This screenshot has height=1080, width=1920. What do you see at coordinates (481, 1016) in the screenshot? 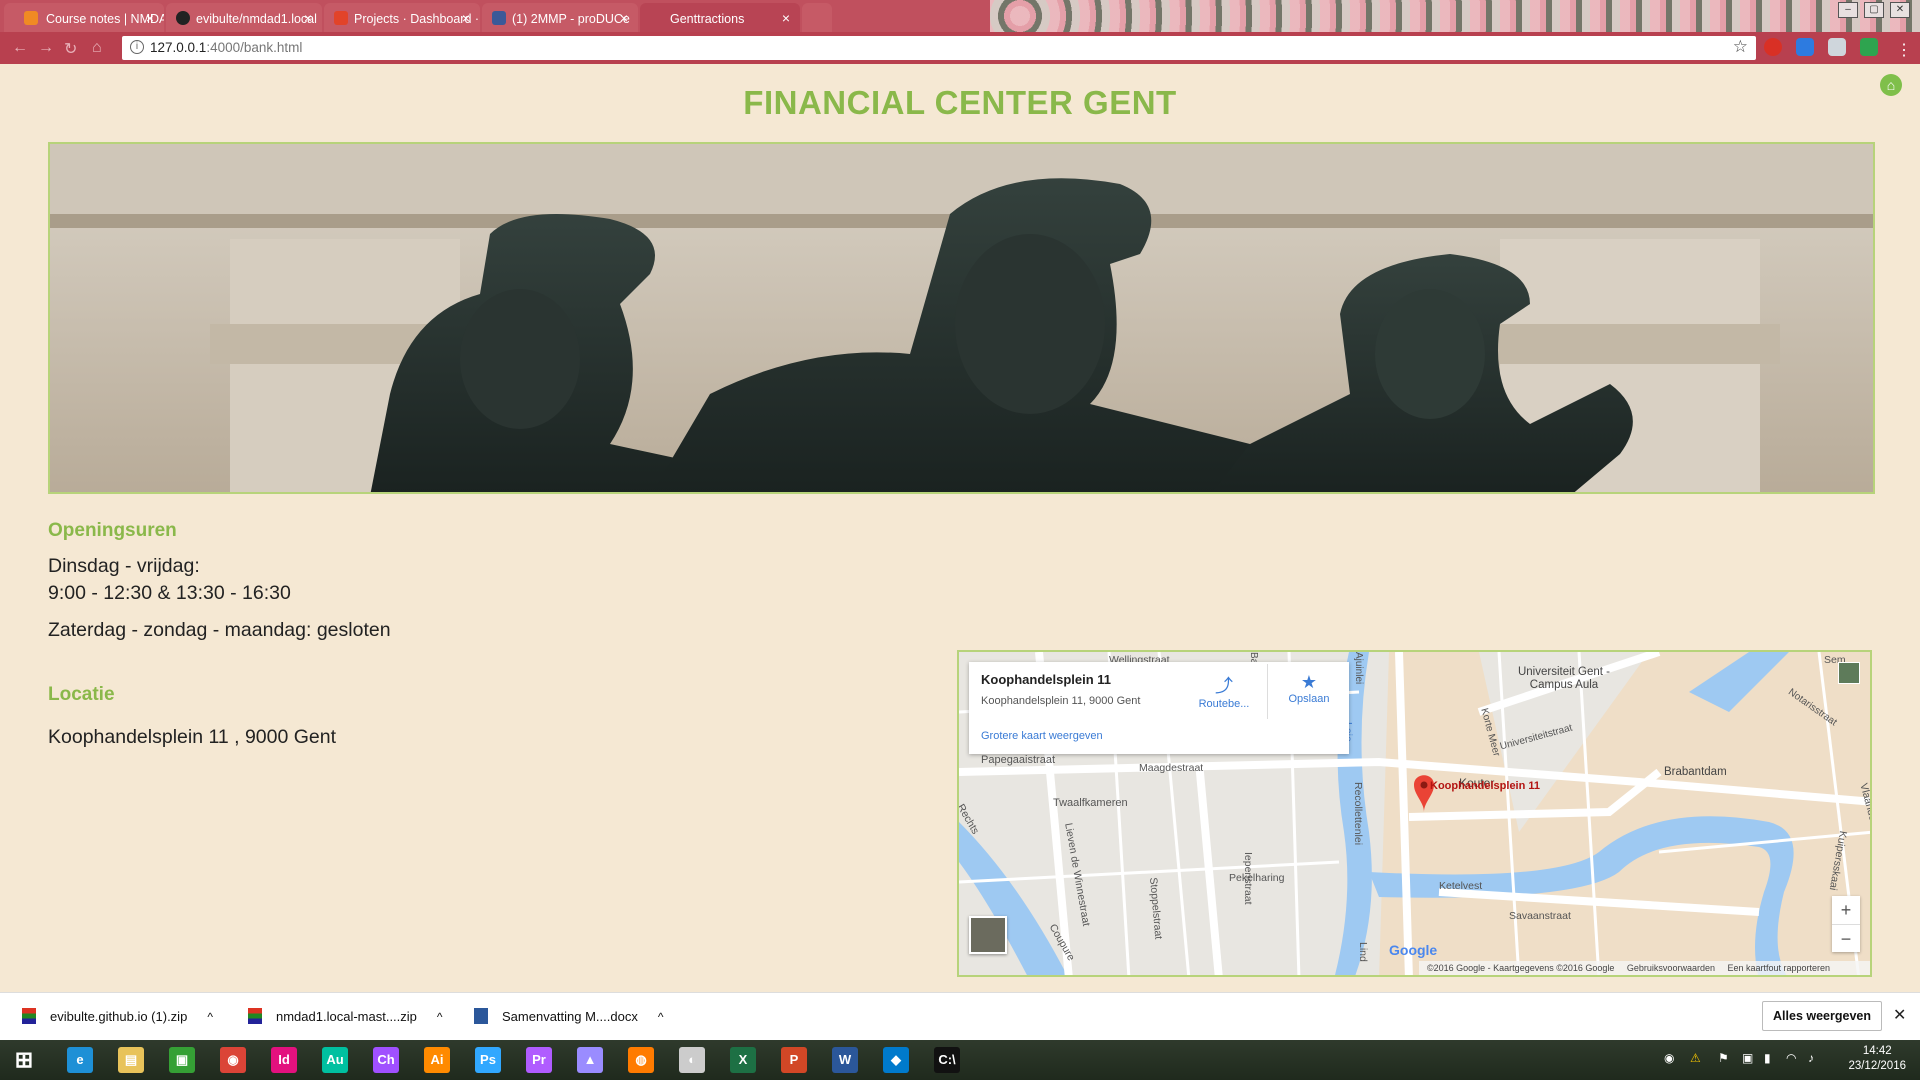
I see `word-file-icon` at bounding box center [481, 1016].